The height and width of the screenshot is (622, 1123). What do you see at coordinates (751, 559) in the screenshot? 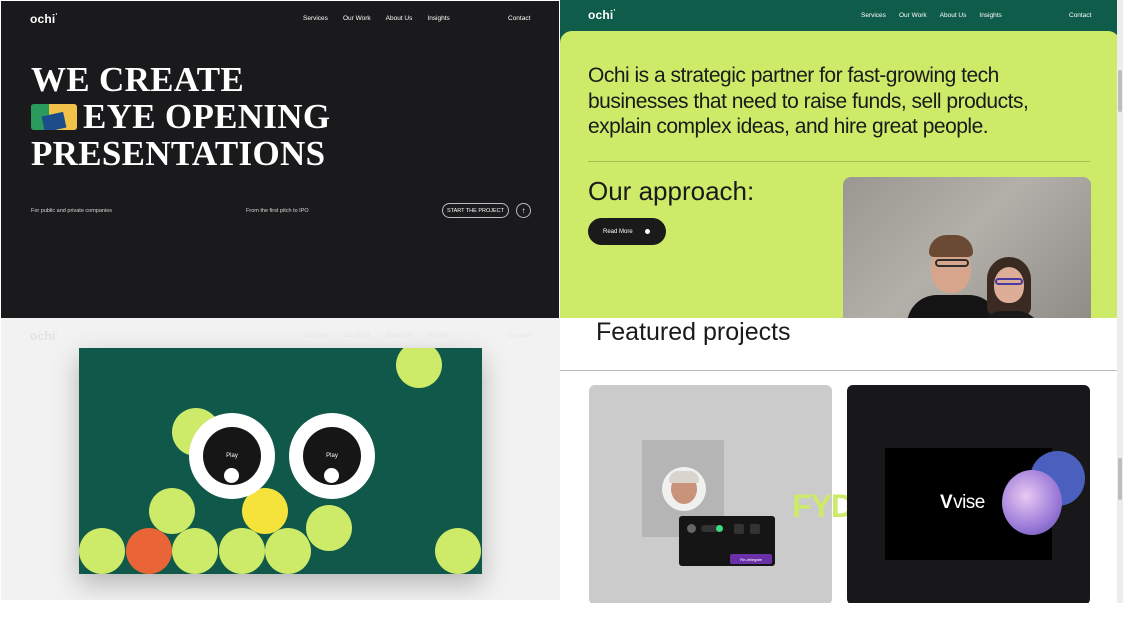
I see `redelegate-chip: Re-delegate` at bounding box center [751, 559].